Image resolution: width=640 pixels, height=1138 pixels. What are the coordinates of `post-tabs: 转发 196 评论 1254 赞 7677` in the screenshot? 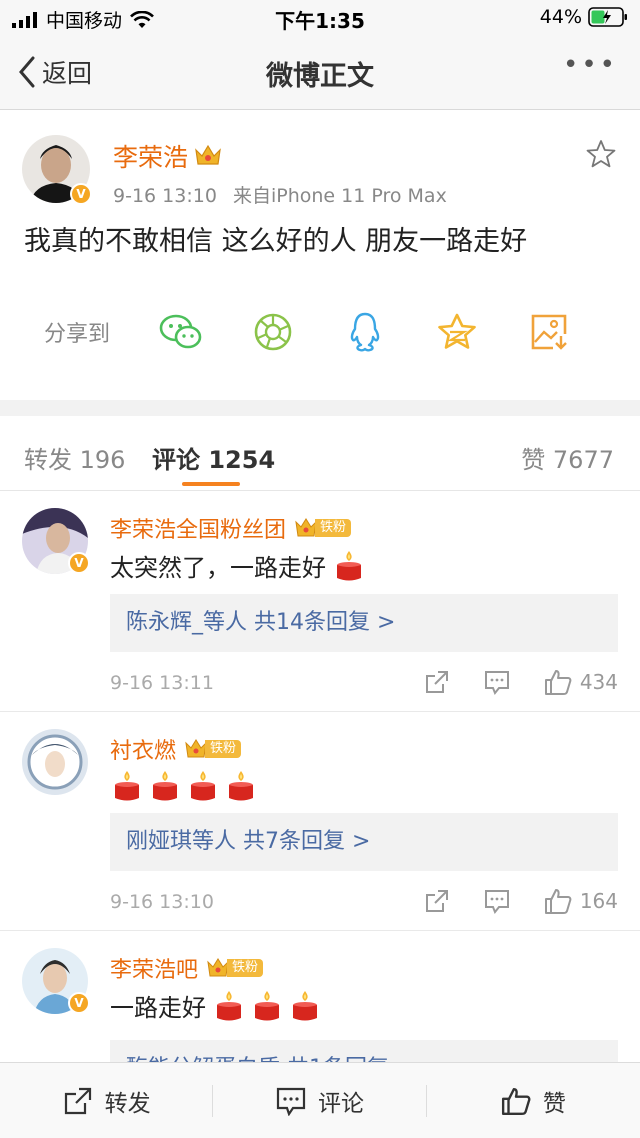 It's located at (320, 453).